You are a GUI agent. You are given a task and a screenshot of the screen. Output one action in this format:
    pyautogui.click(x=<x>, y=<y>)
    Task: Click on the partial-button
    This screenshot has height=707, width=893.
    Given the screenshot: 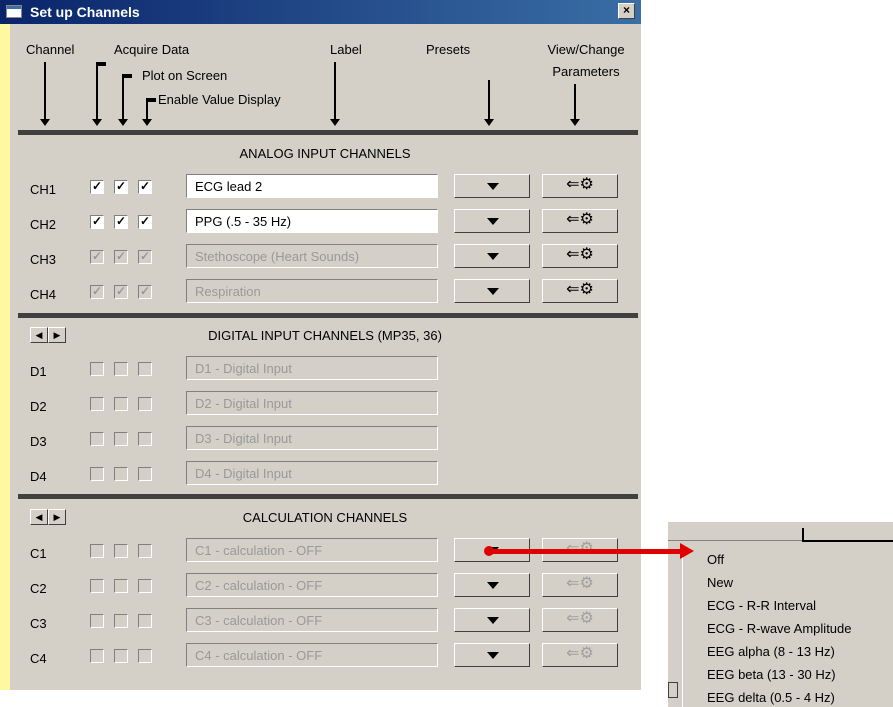 What is the action you would take?
    pyautogui.click(x=673, y=690)
    